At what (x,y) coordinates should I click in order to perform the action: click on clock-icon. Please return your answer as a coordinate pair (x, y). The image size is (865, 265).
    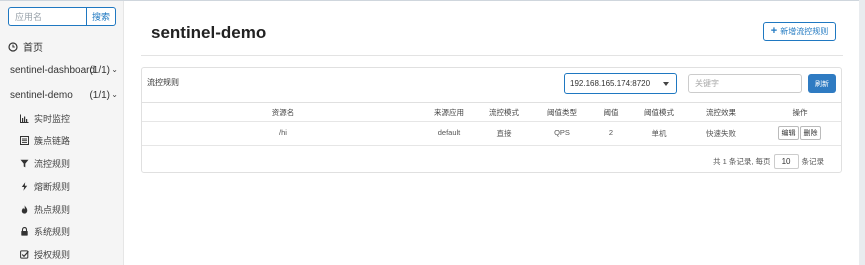
    Looking at the image, I should click on (13, 46).